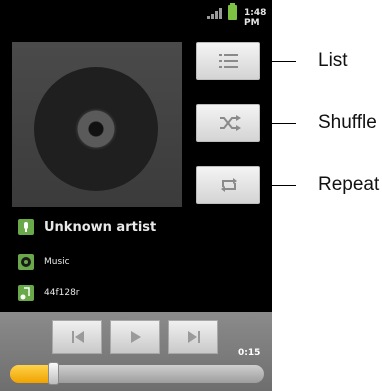  I want to click on player-controls: 0:15, so click(136, 351).